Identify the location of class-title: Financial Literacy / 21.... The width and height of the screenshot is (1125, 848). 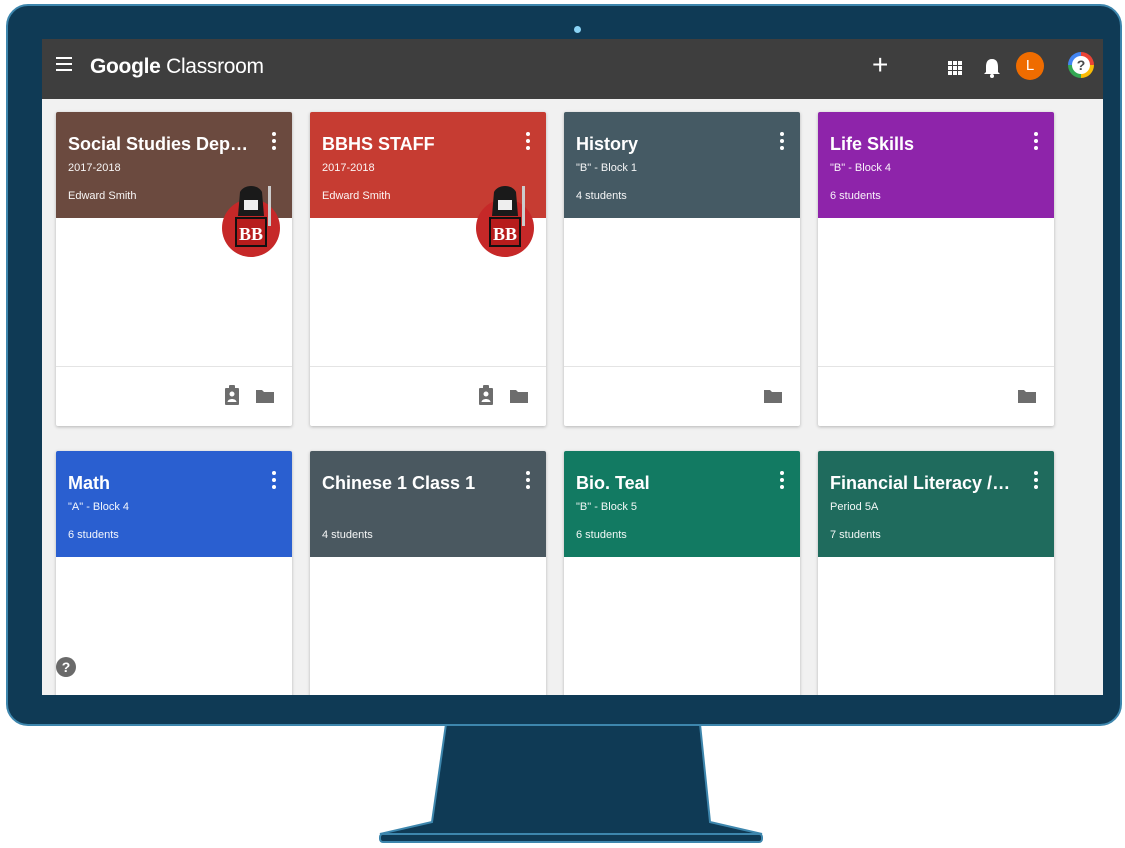
(922, 483).